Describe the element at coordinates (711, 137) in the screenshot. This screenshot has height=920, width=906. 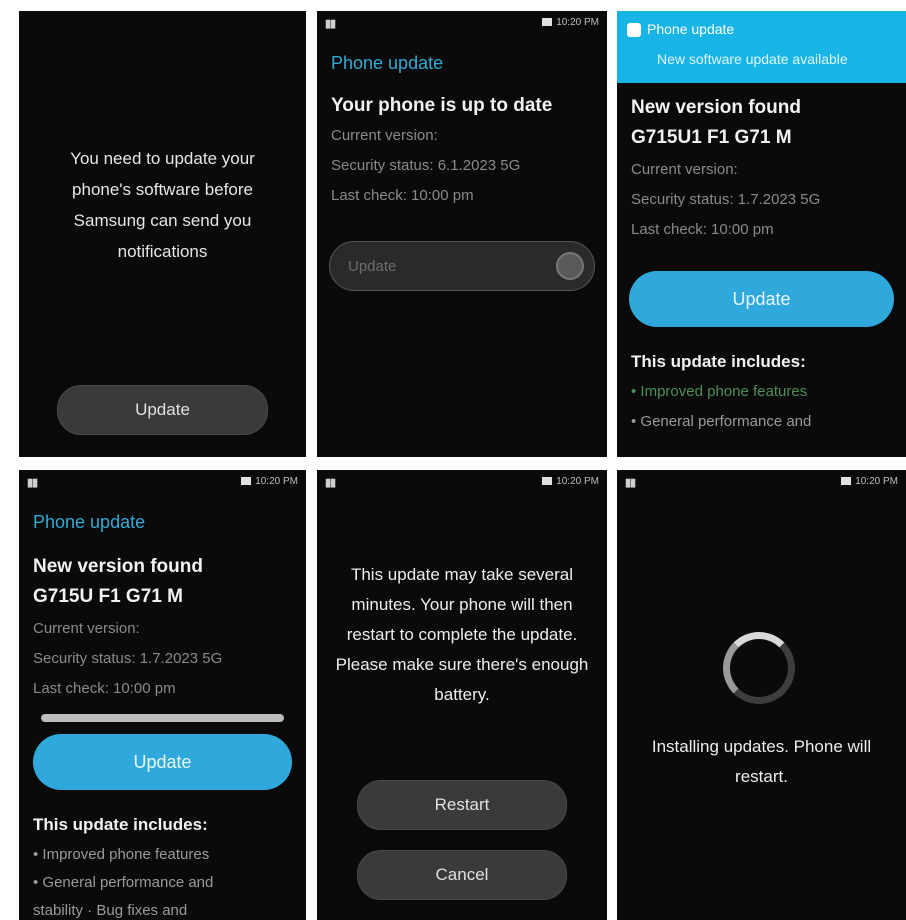
I see `version-code: G715U1 F1 G71 M` at that location.